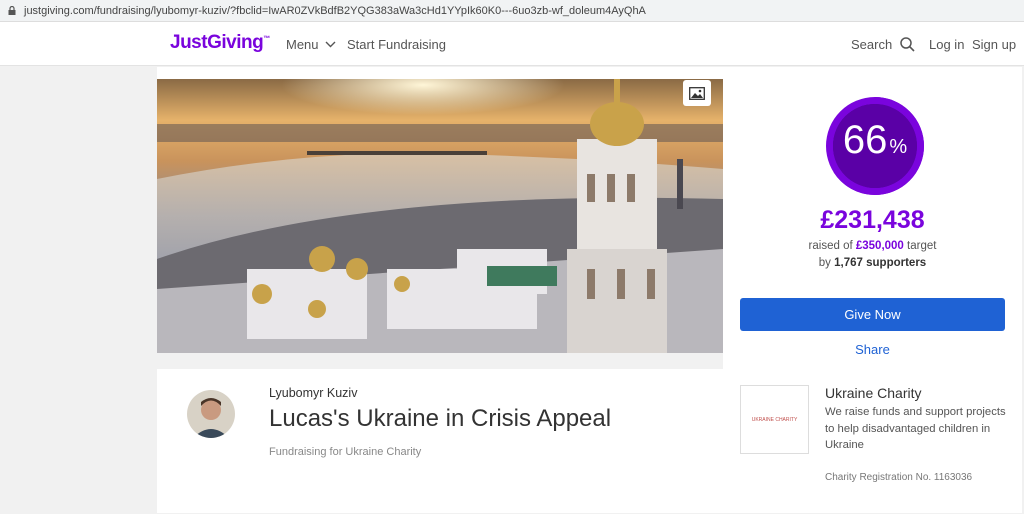  Describe the element at coordinates (907, 44) in the screenshot. I see `search-icon` at that location.